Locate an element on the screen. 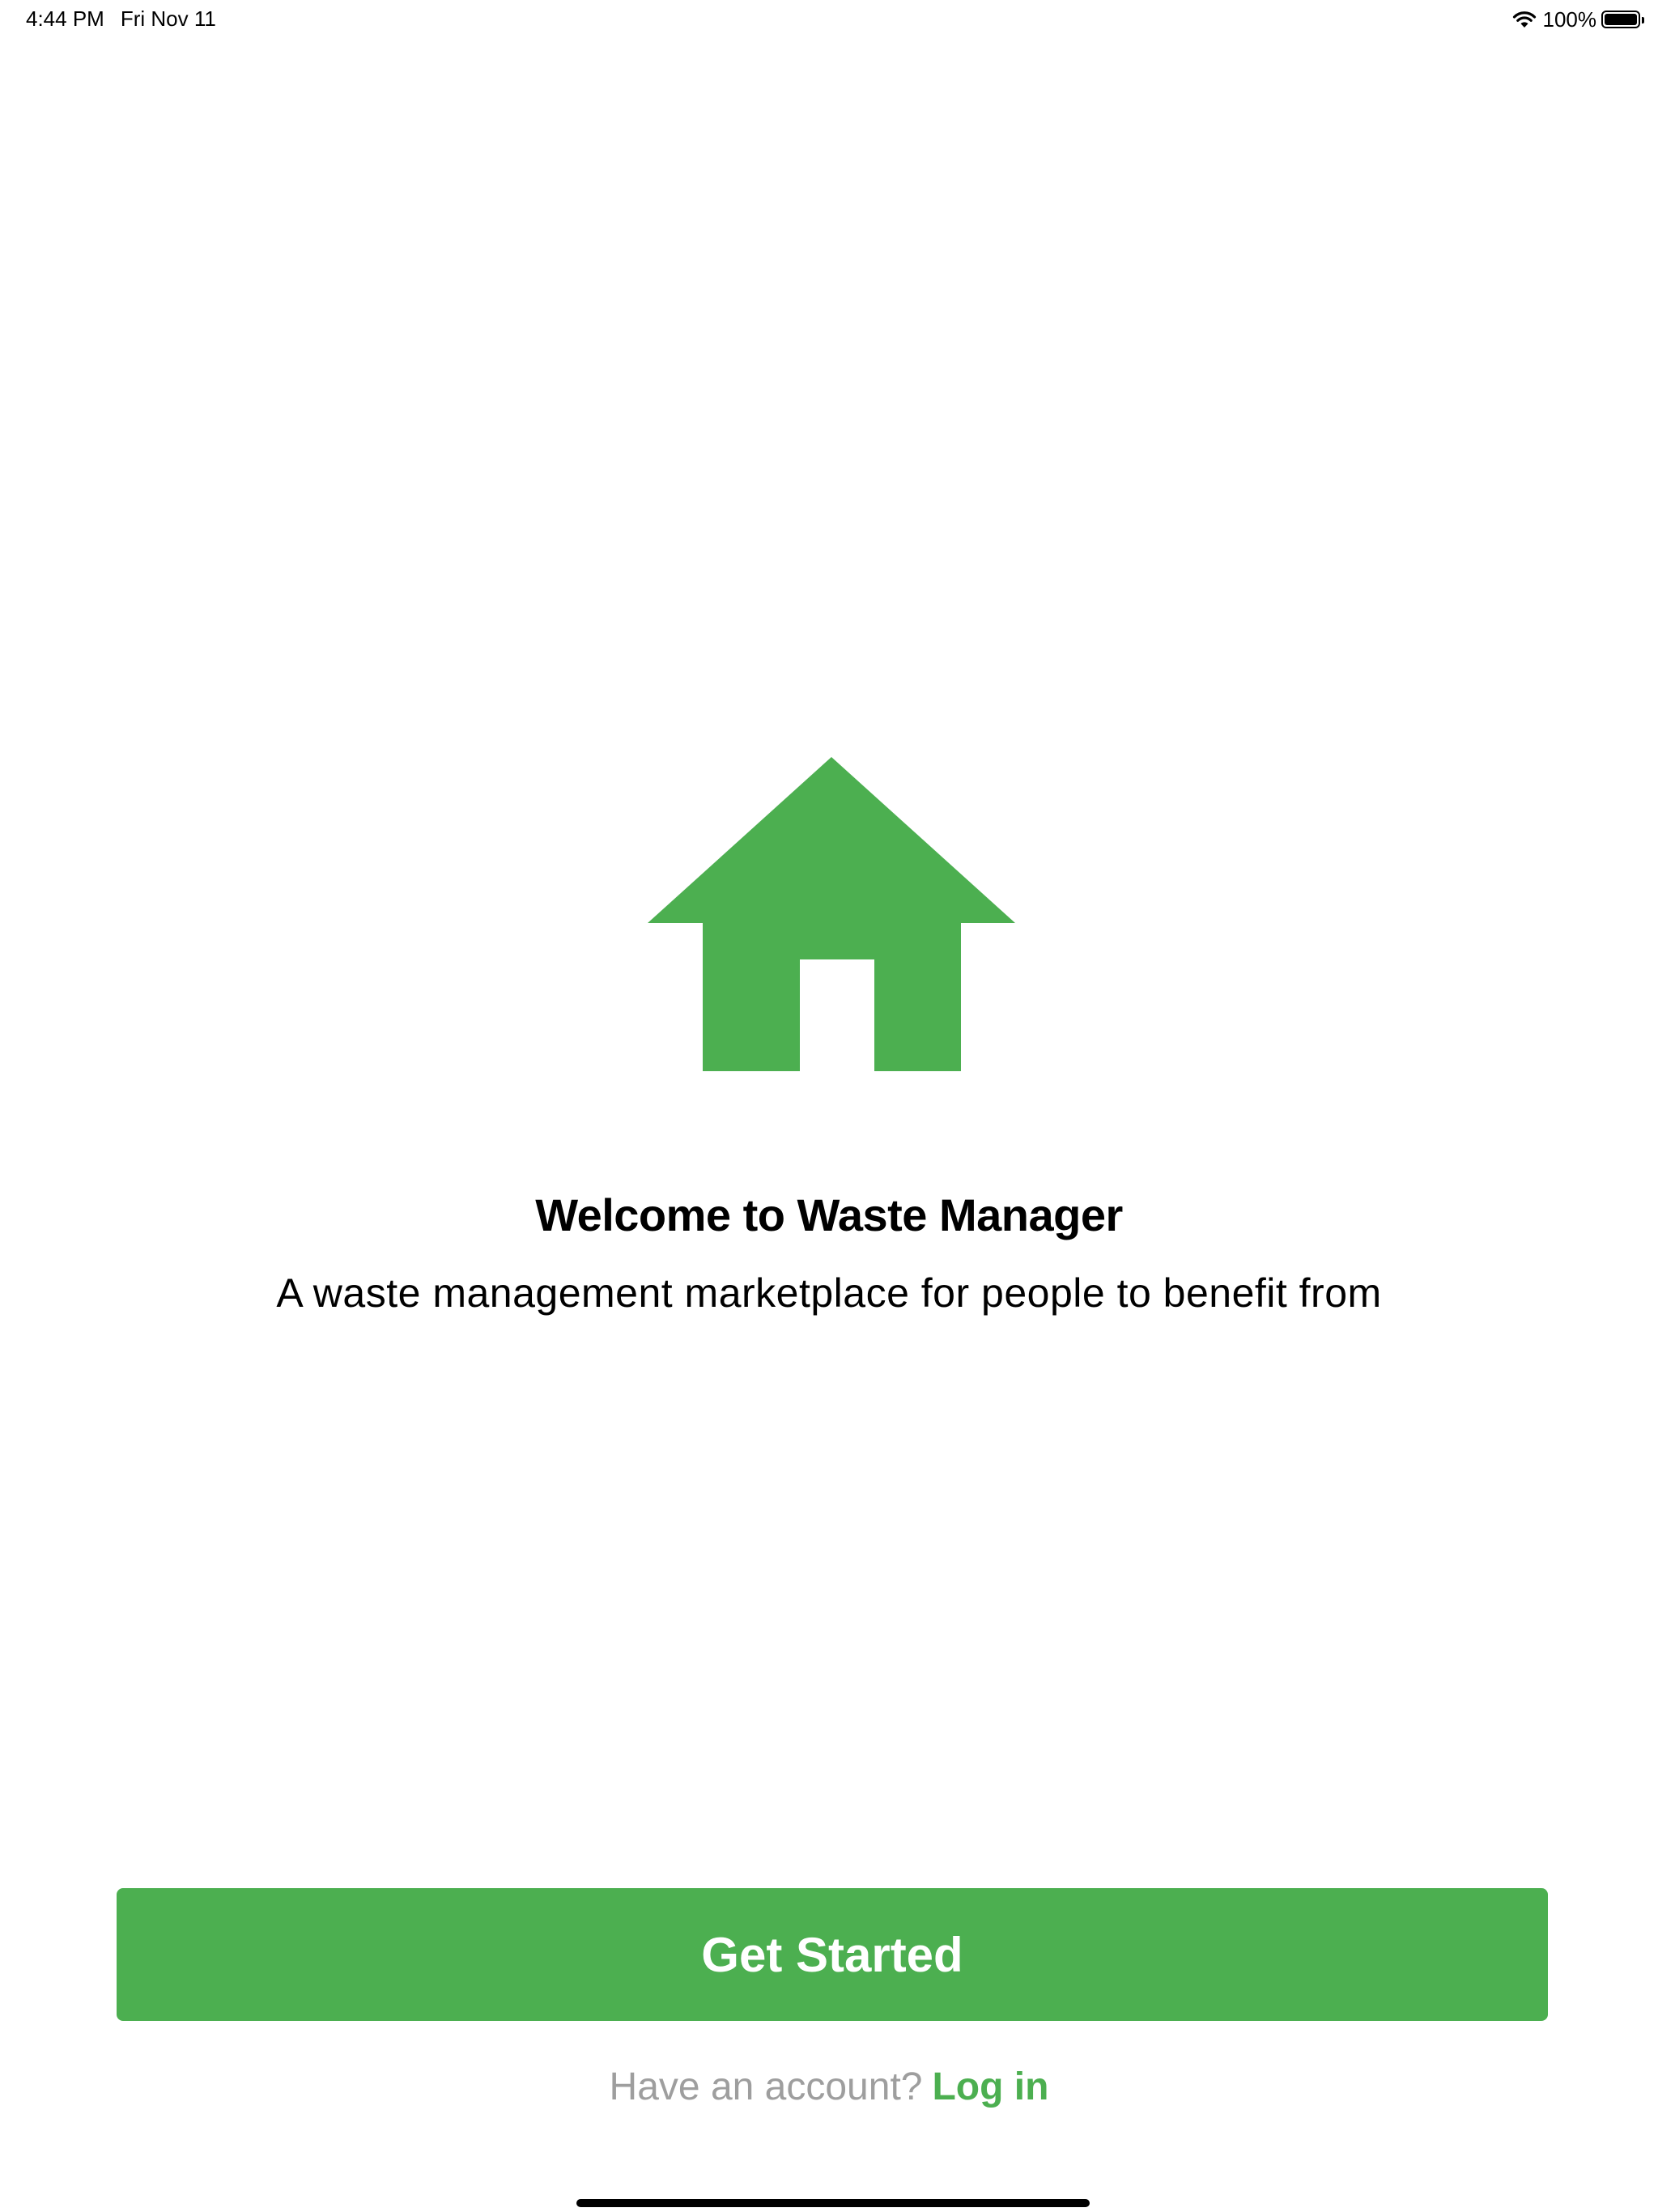  battery-level-fill is located at coordinates (1621, 19).